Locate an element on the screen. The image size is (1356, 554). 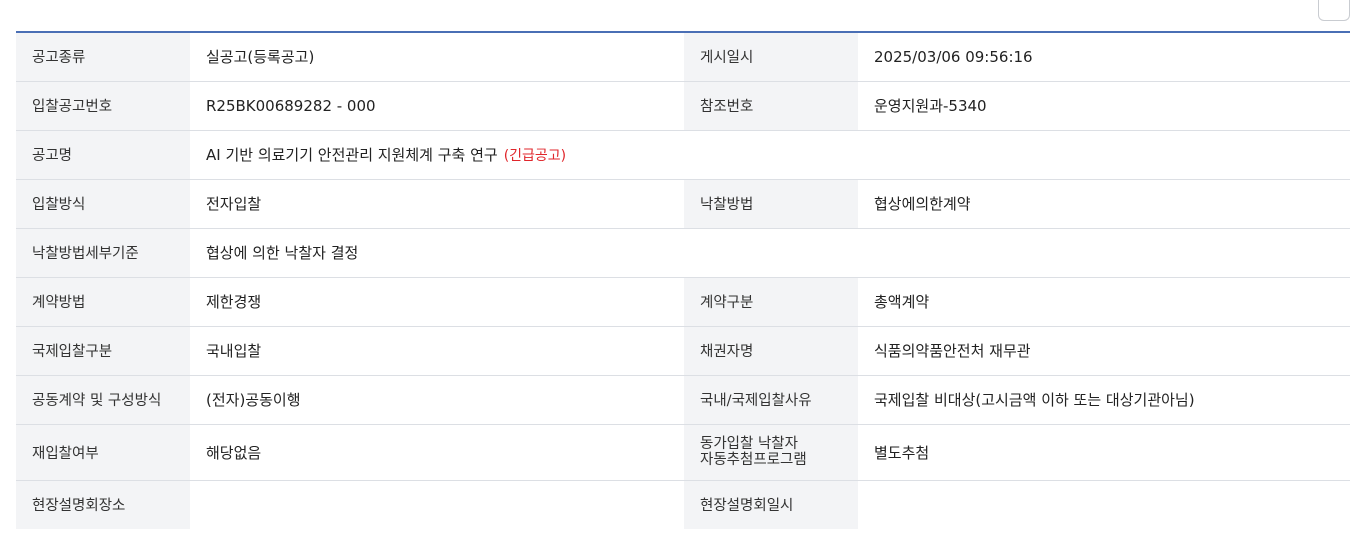
label-notice-type: 공고종류 is located at coordinates (103, 57).